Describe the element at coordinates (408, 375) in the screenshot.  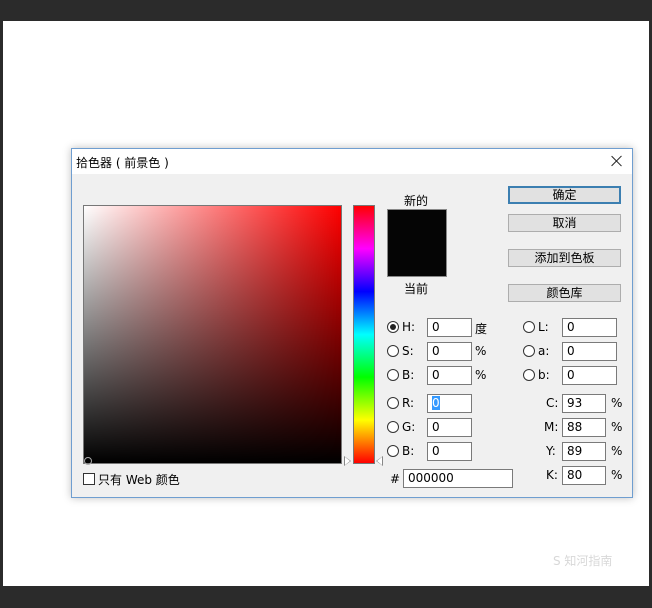
I see `brightness-label: B:` at that location.